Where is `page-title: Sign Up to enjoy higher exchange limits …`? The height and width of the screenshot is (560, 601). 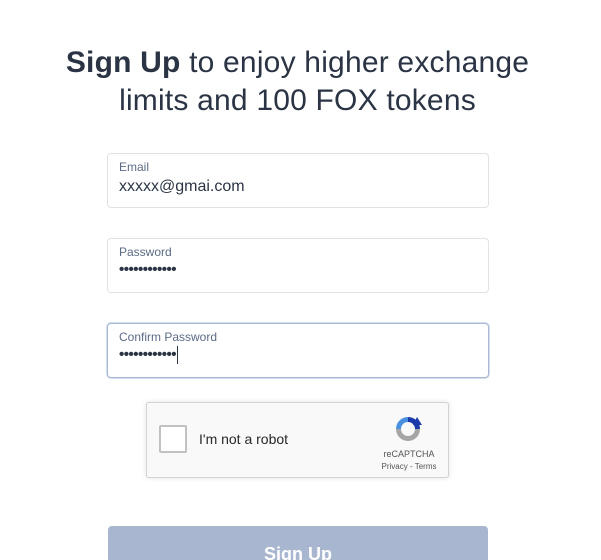 page-title: Sign Up to enjoy higher exchange limits … is located at coordinates (297, 82).